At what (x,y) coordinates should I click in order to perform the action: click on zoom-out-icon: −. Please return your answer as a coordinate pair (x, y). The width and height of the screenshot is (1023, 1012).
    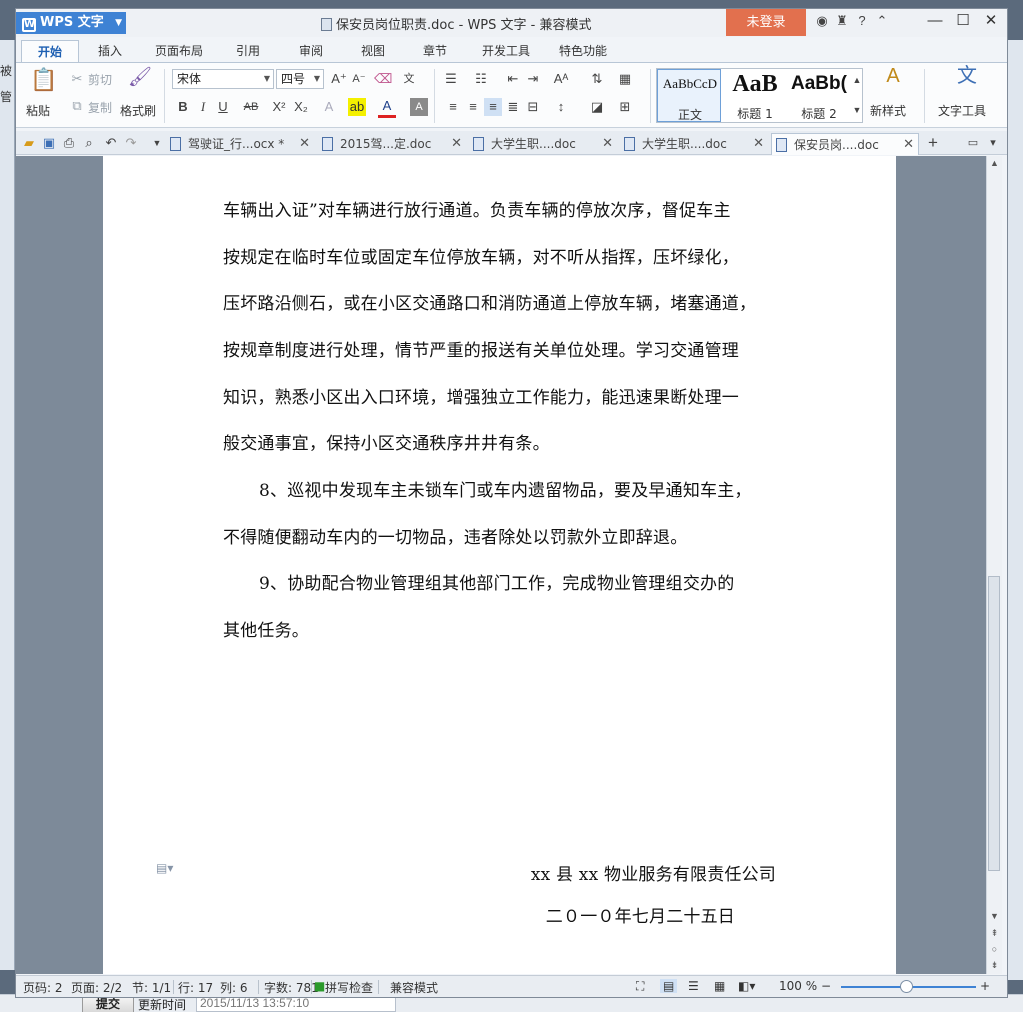
    Looking at the image, I should click on (826, 986).